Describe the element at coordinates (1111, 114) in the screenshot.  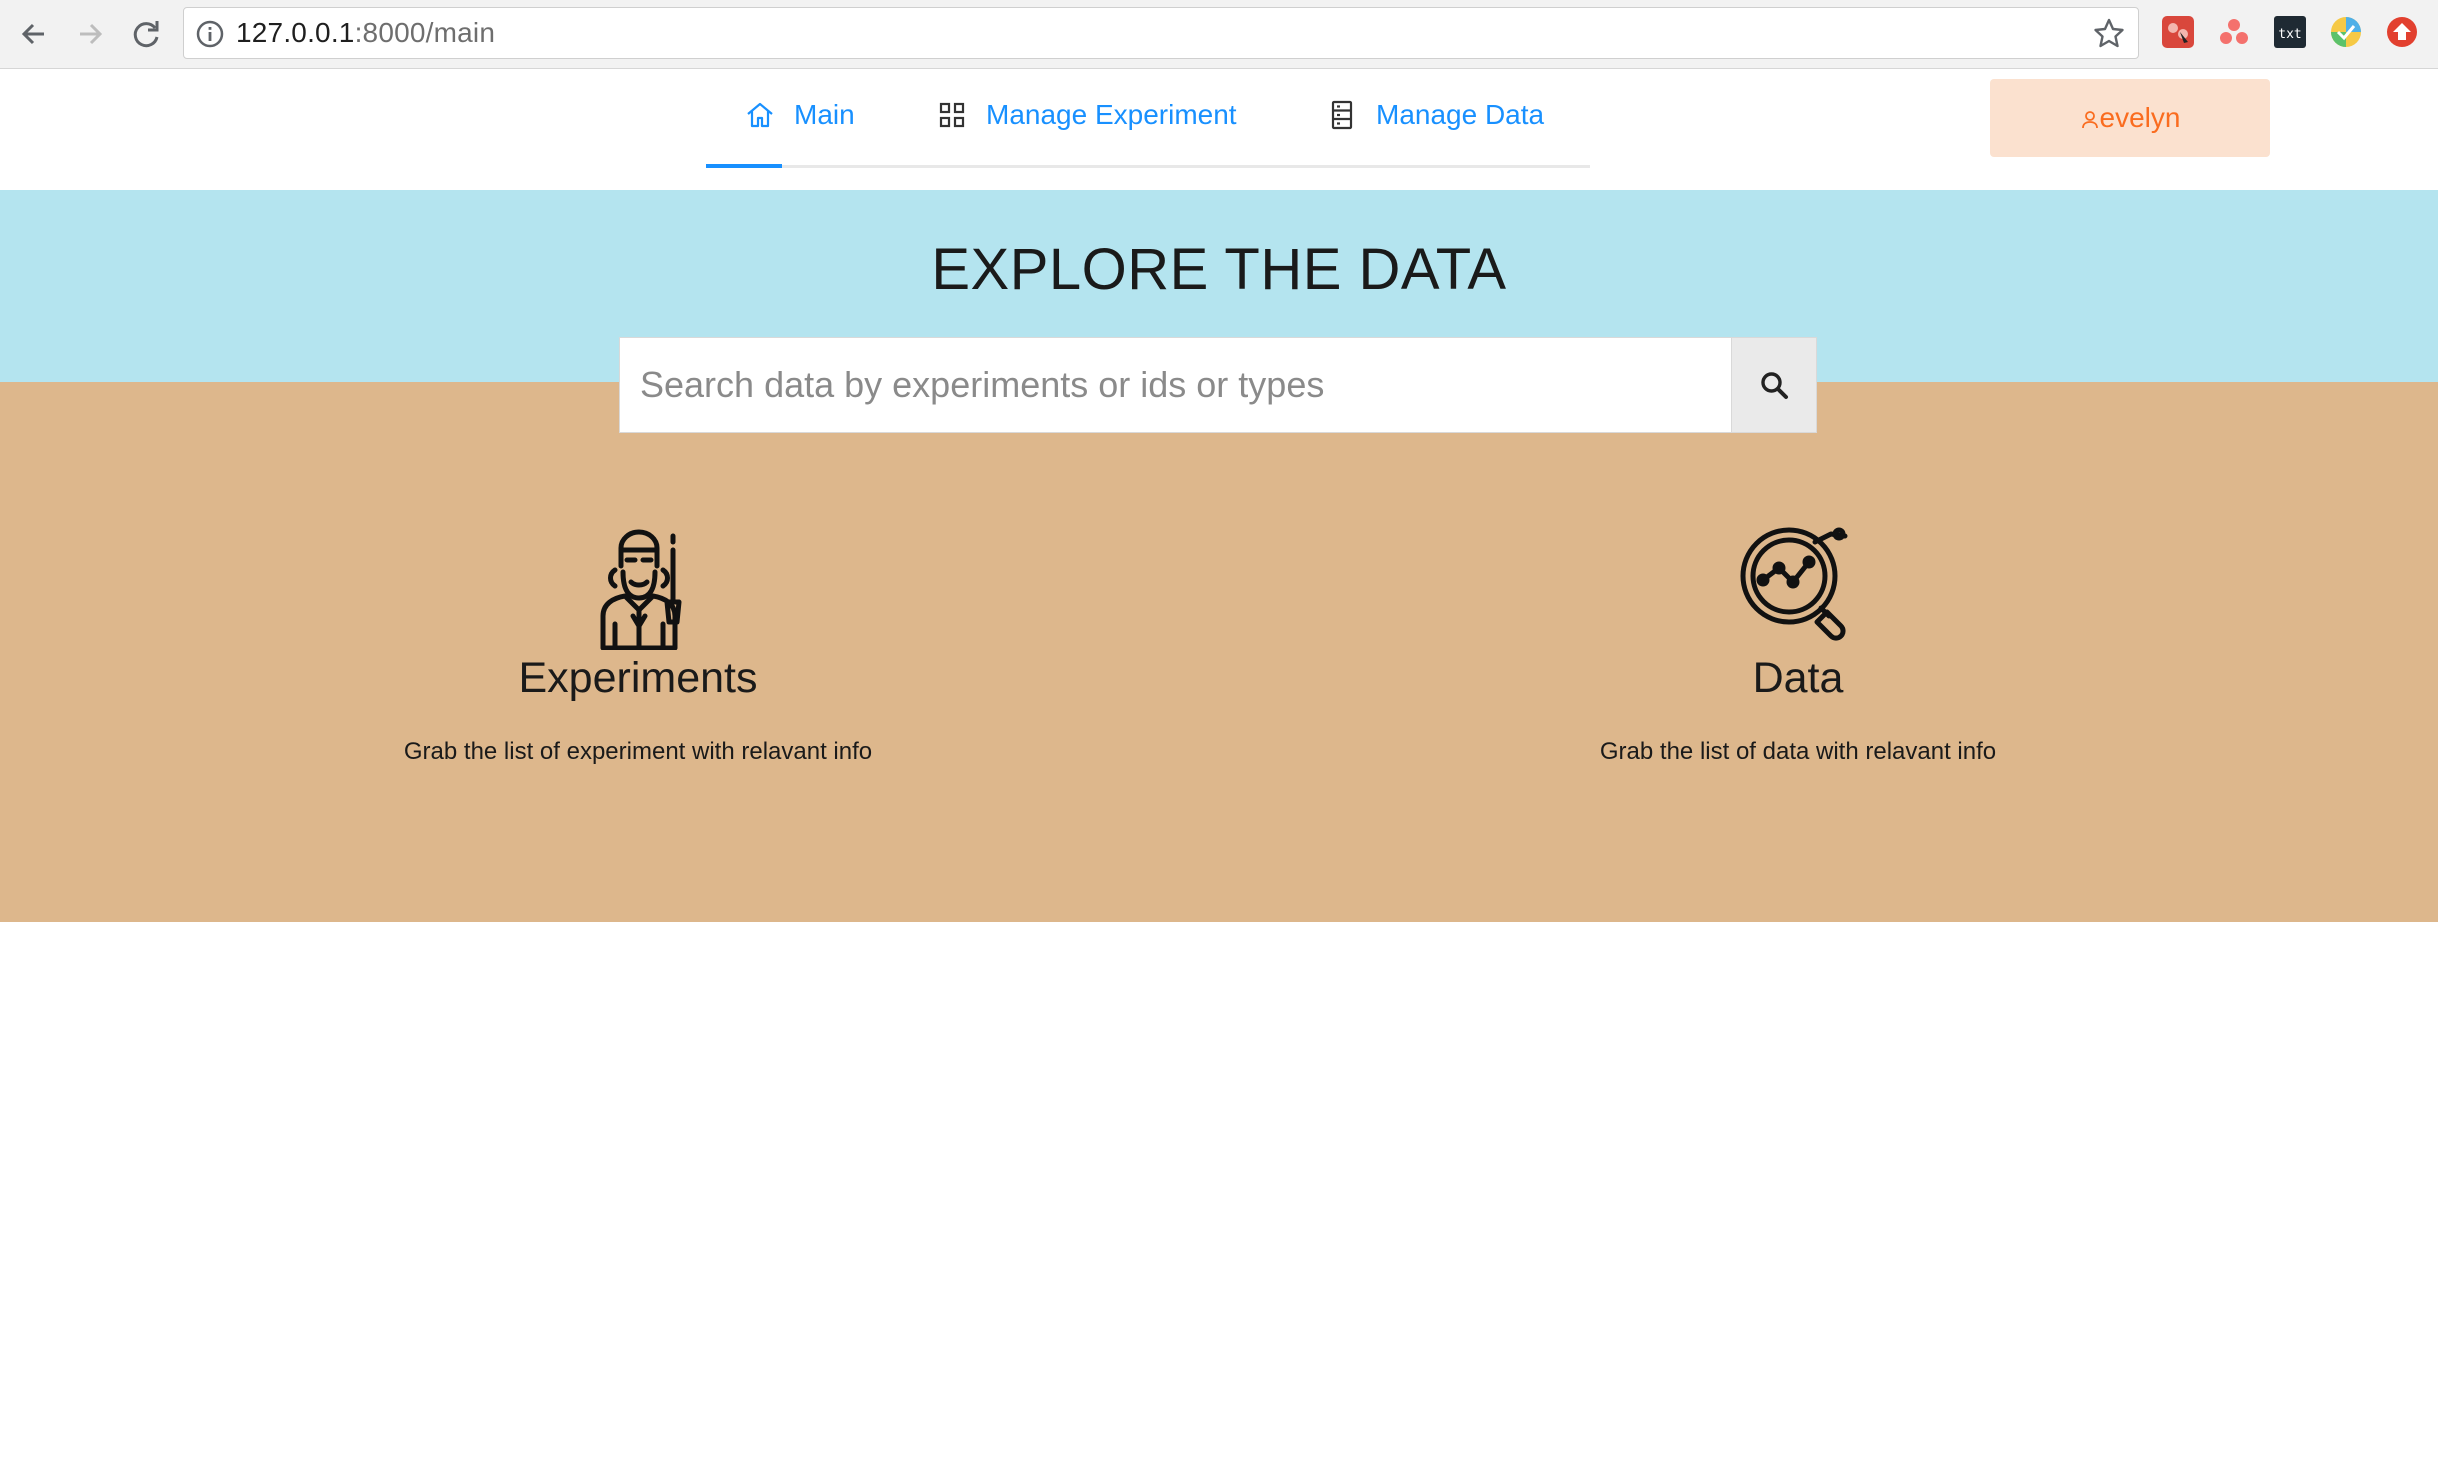
I see `tab-manage-experiment-label: Manage Experiment` at that location.